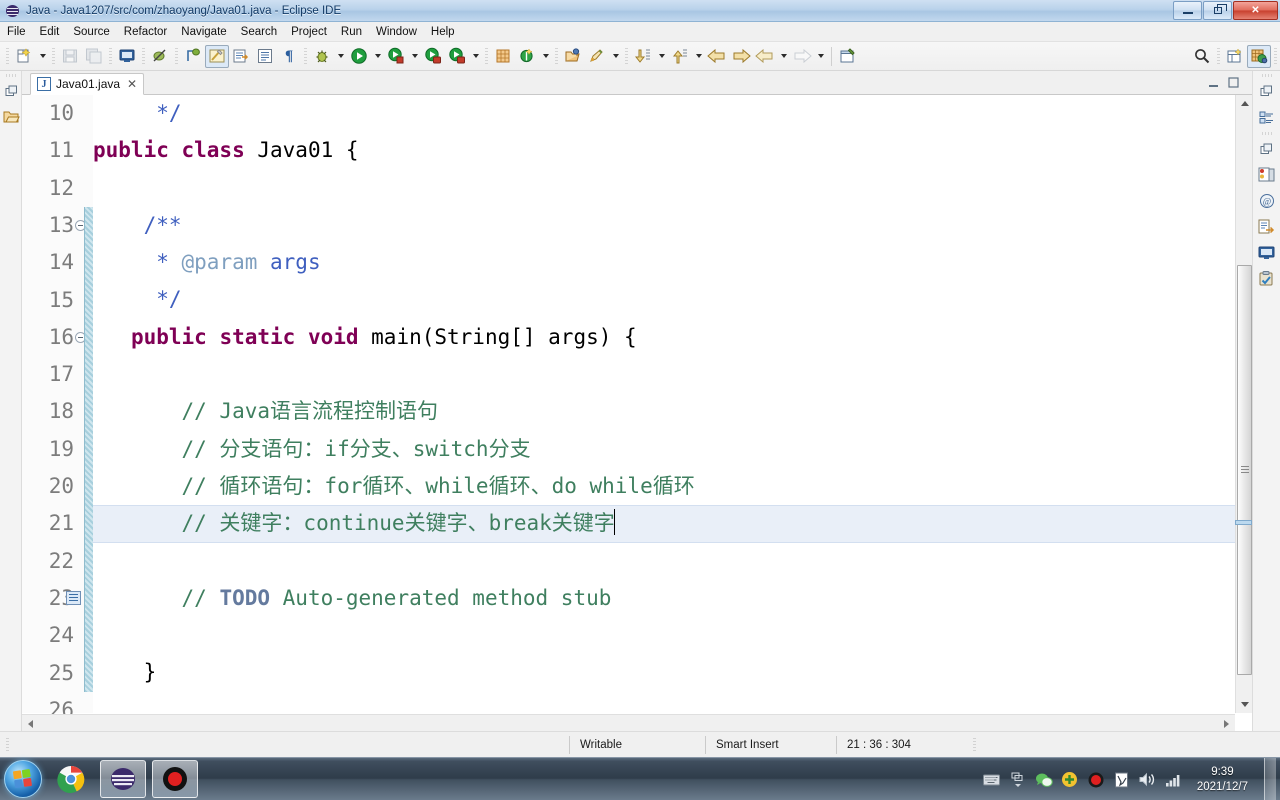  What do you see at coordinates (820, 56) in the screenshot?
I see `forward-history-dropdown-icon` at bounding box center [820, 56].